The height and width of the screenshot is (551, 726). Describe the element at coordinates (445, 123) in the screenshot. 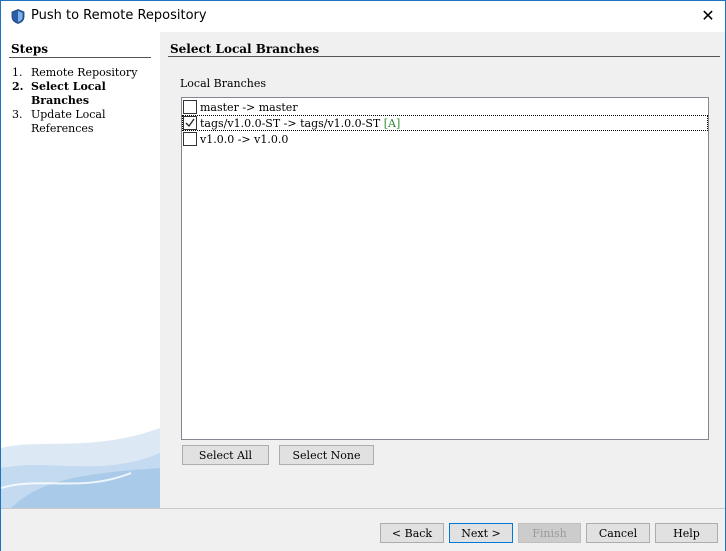

I see `branch-row: tags/v1.0.0-ST -> tags/v1.0.0-ST [A]` at that location.